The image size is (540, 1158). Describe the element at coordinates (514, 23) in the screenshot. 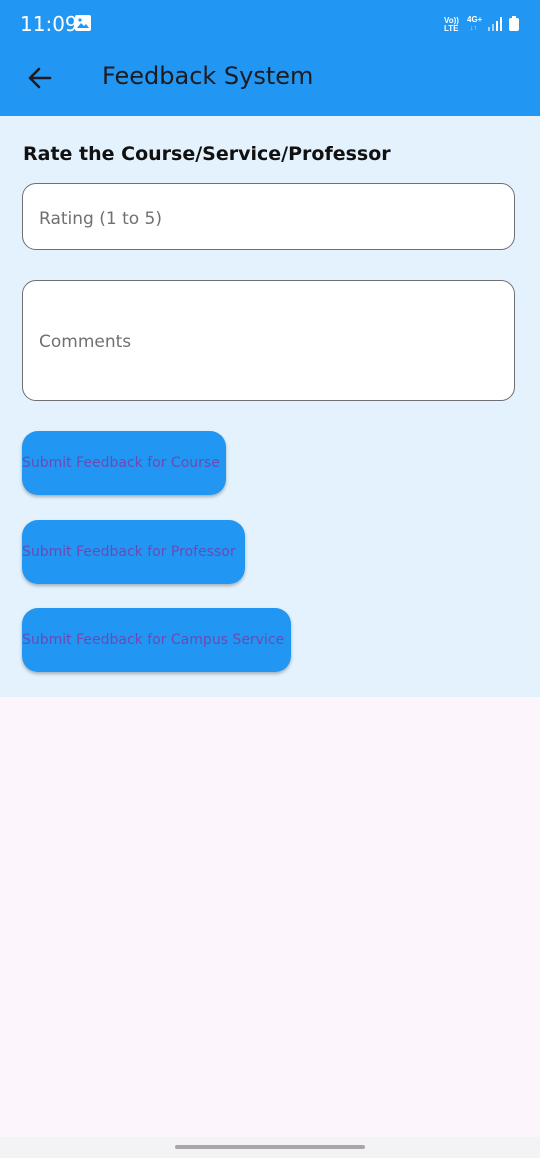

I see `battery-icon` at that location.